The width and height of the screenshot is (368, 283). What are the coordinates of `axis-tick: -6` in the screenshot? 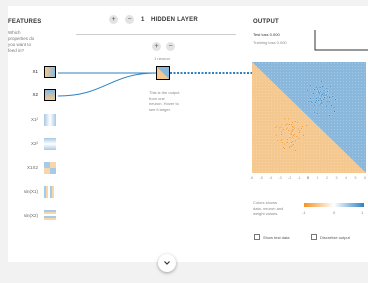 It's located at (252, 178).